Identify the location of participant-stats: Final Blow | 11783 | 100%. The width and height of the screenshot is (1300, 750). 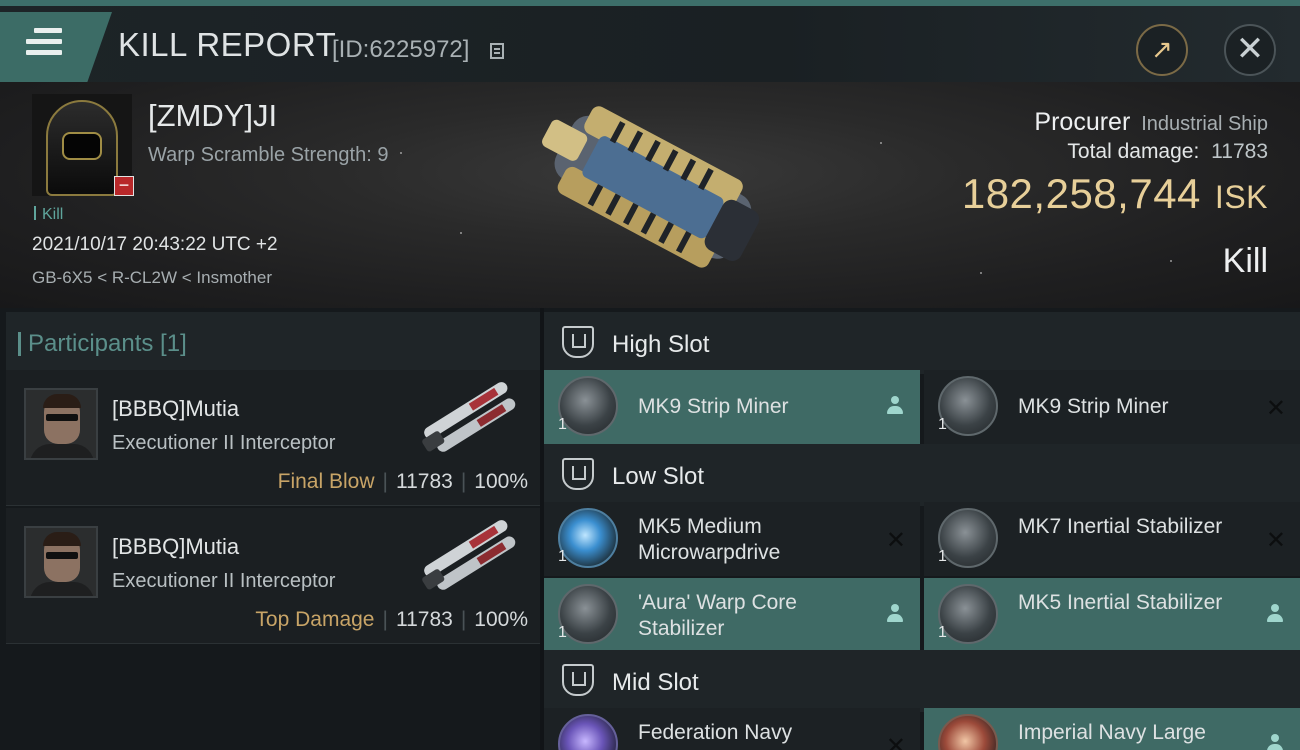
(402, 481).